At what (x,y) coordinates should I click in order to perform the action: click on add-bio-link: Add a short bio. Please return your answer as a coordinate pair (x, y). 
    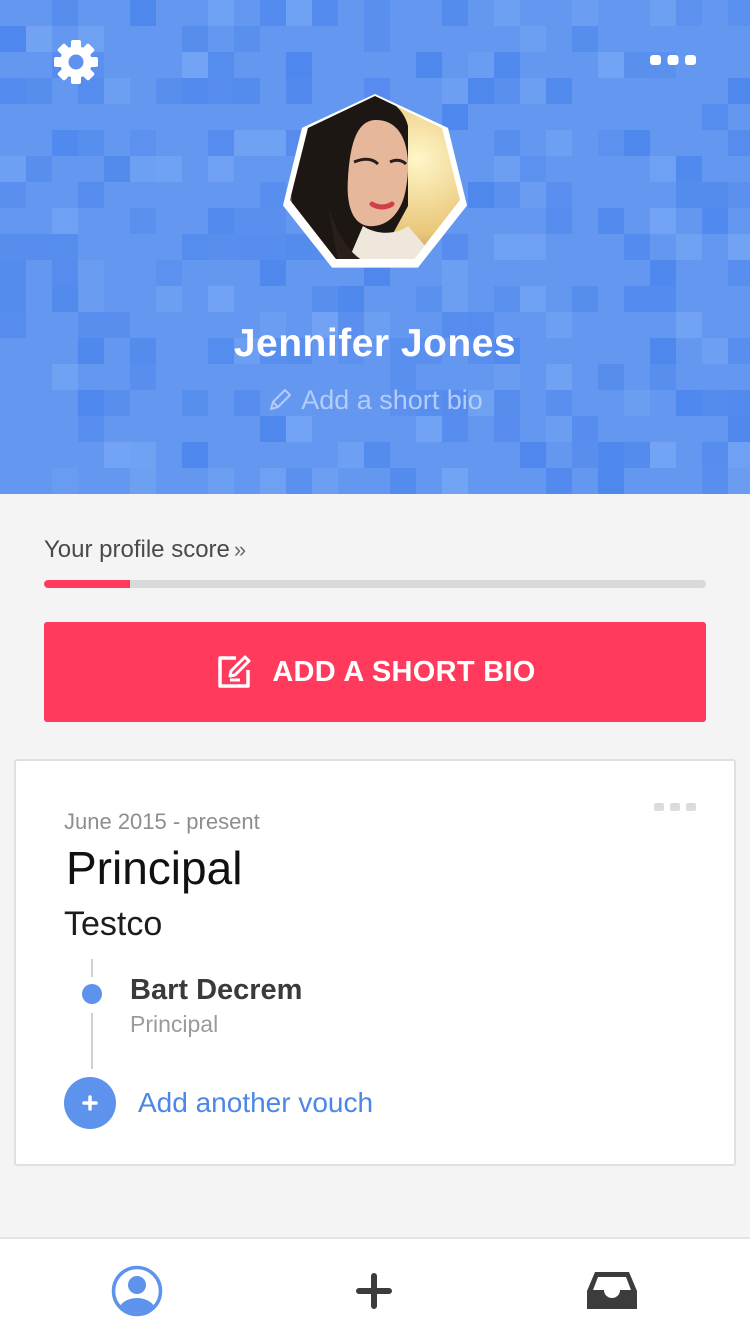
    Looking at the image, I should click on (375, 400).